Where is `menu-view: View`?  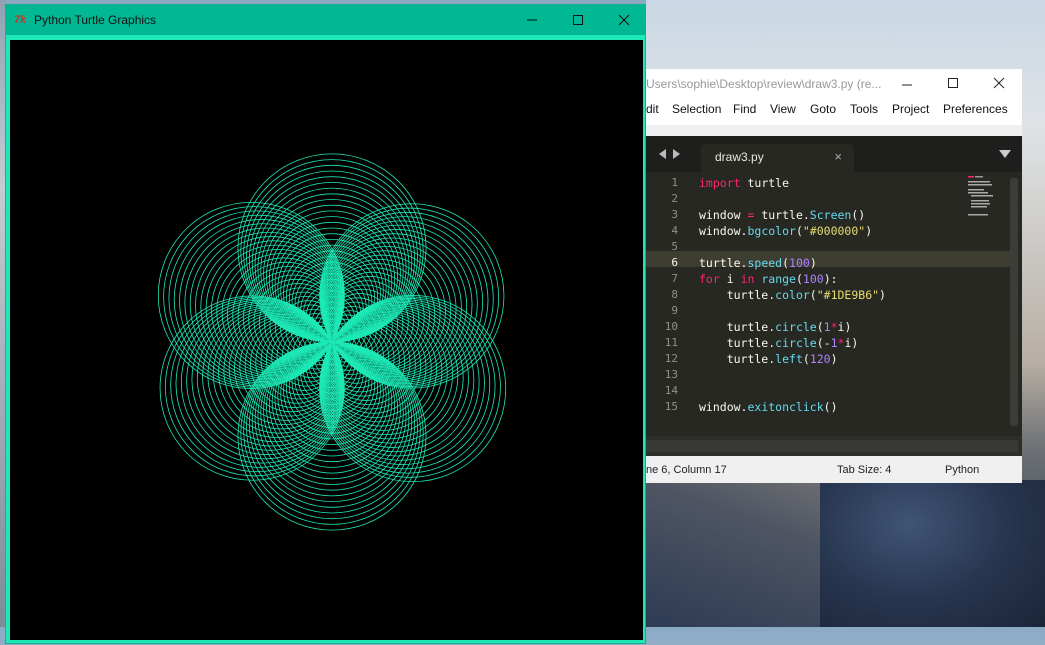
menu-view: View is located at coordinates (783, 109).